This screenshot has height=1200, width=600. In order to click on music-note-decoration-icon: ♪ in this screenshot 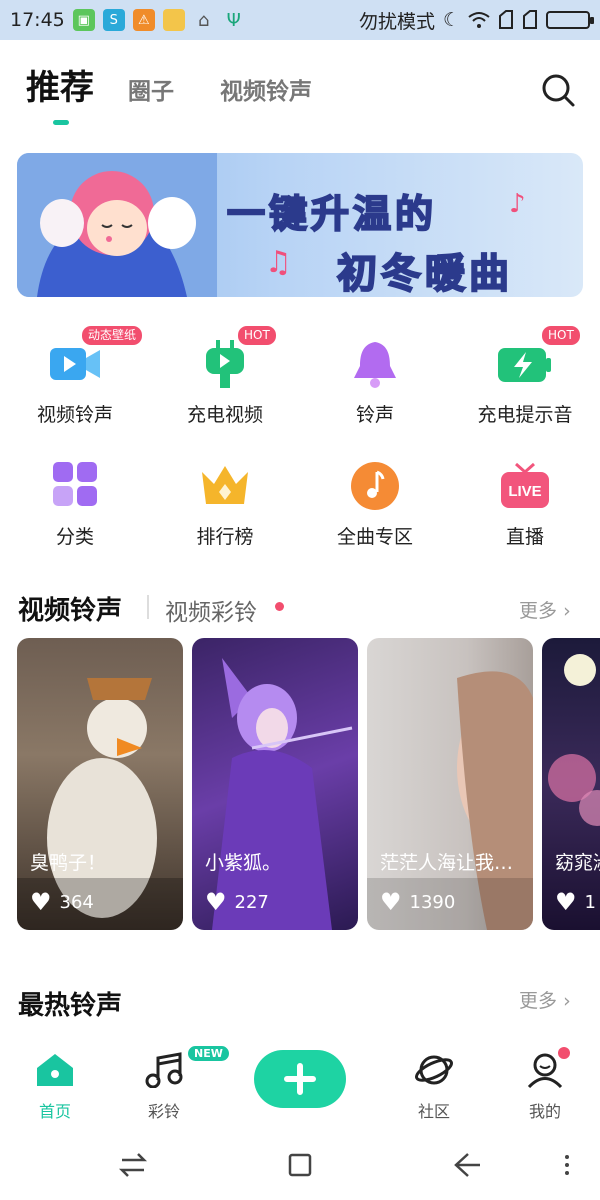, I will do `click(517, 204)`.